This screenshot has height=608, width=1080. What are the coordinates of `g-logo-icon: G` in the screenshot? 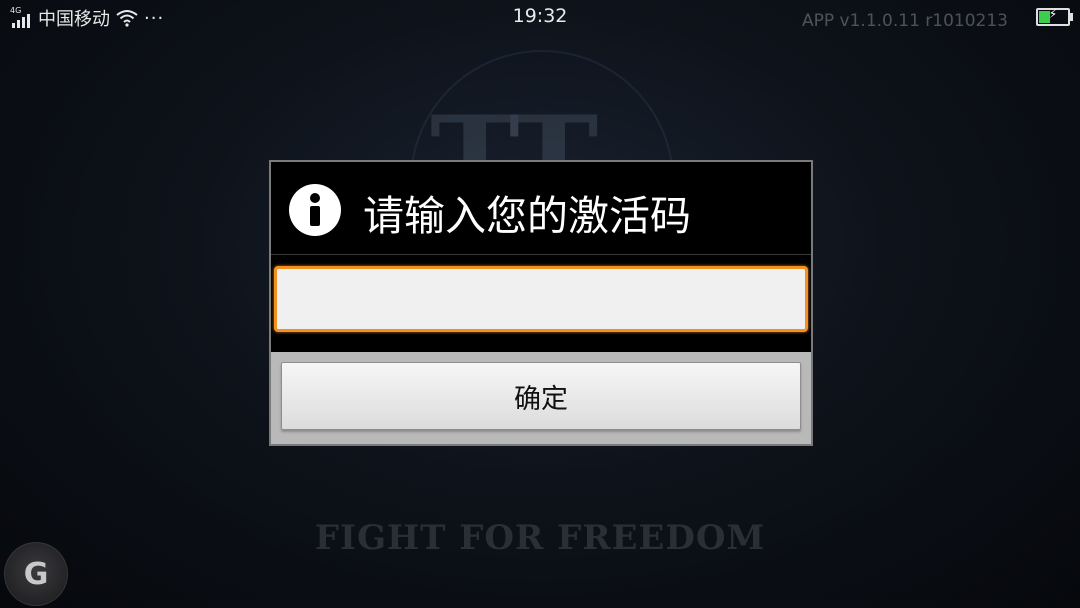 It's located at (36, 574).